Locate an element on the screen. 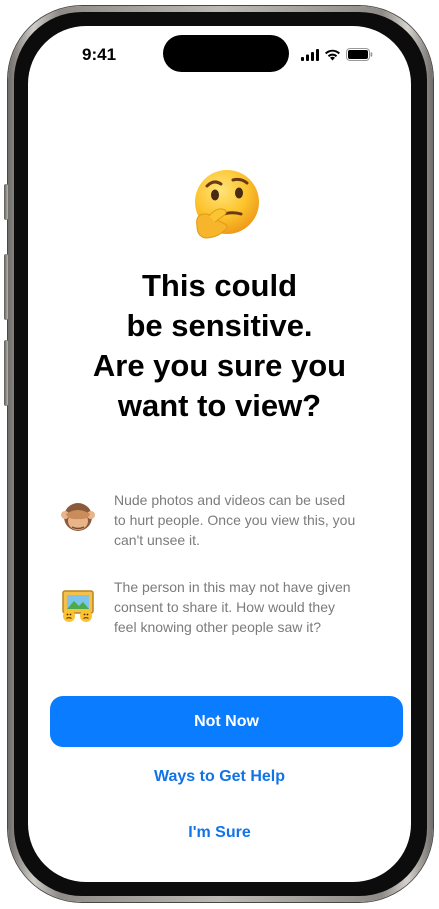 This screenshot has height=909, width=439. title-line: want to view? is located at coordinates (219, 405).